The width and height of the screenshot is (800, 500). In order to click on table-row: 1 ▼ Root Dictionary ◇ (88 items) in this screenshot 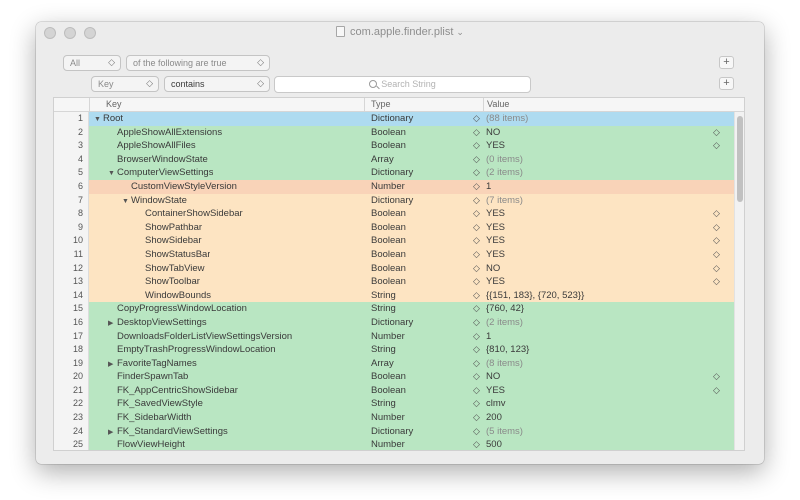, I will do `click(399, 119)`.